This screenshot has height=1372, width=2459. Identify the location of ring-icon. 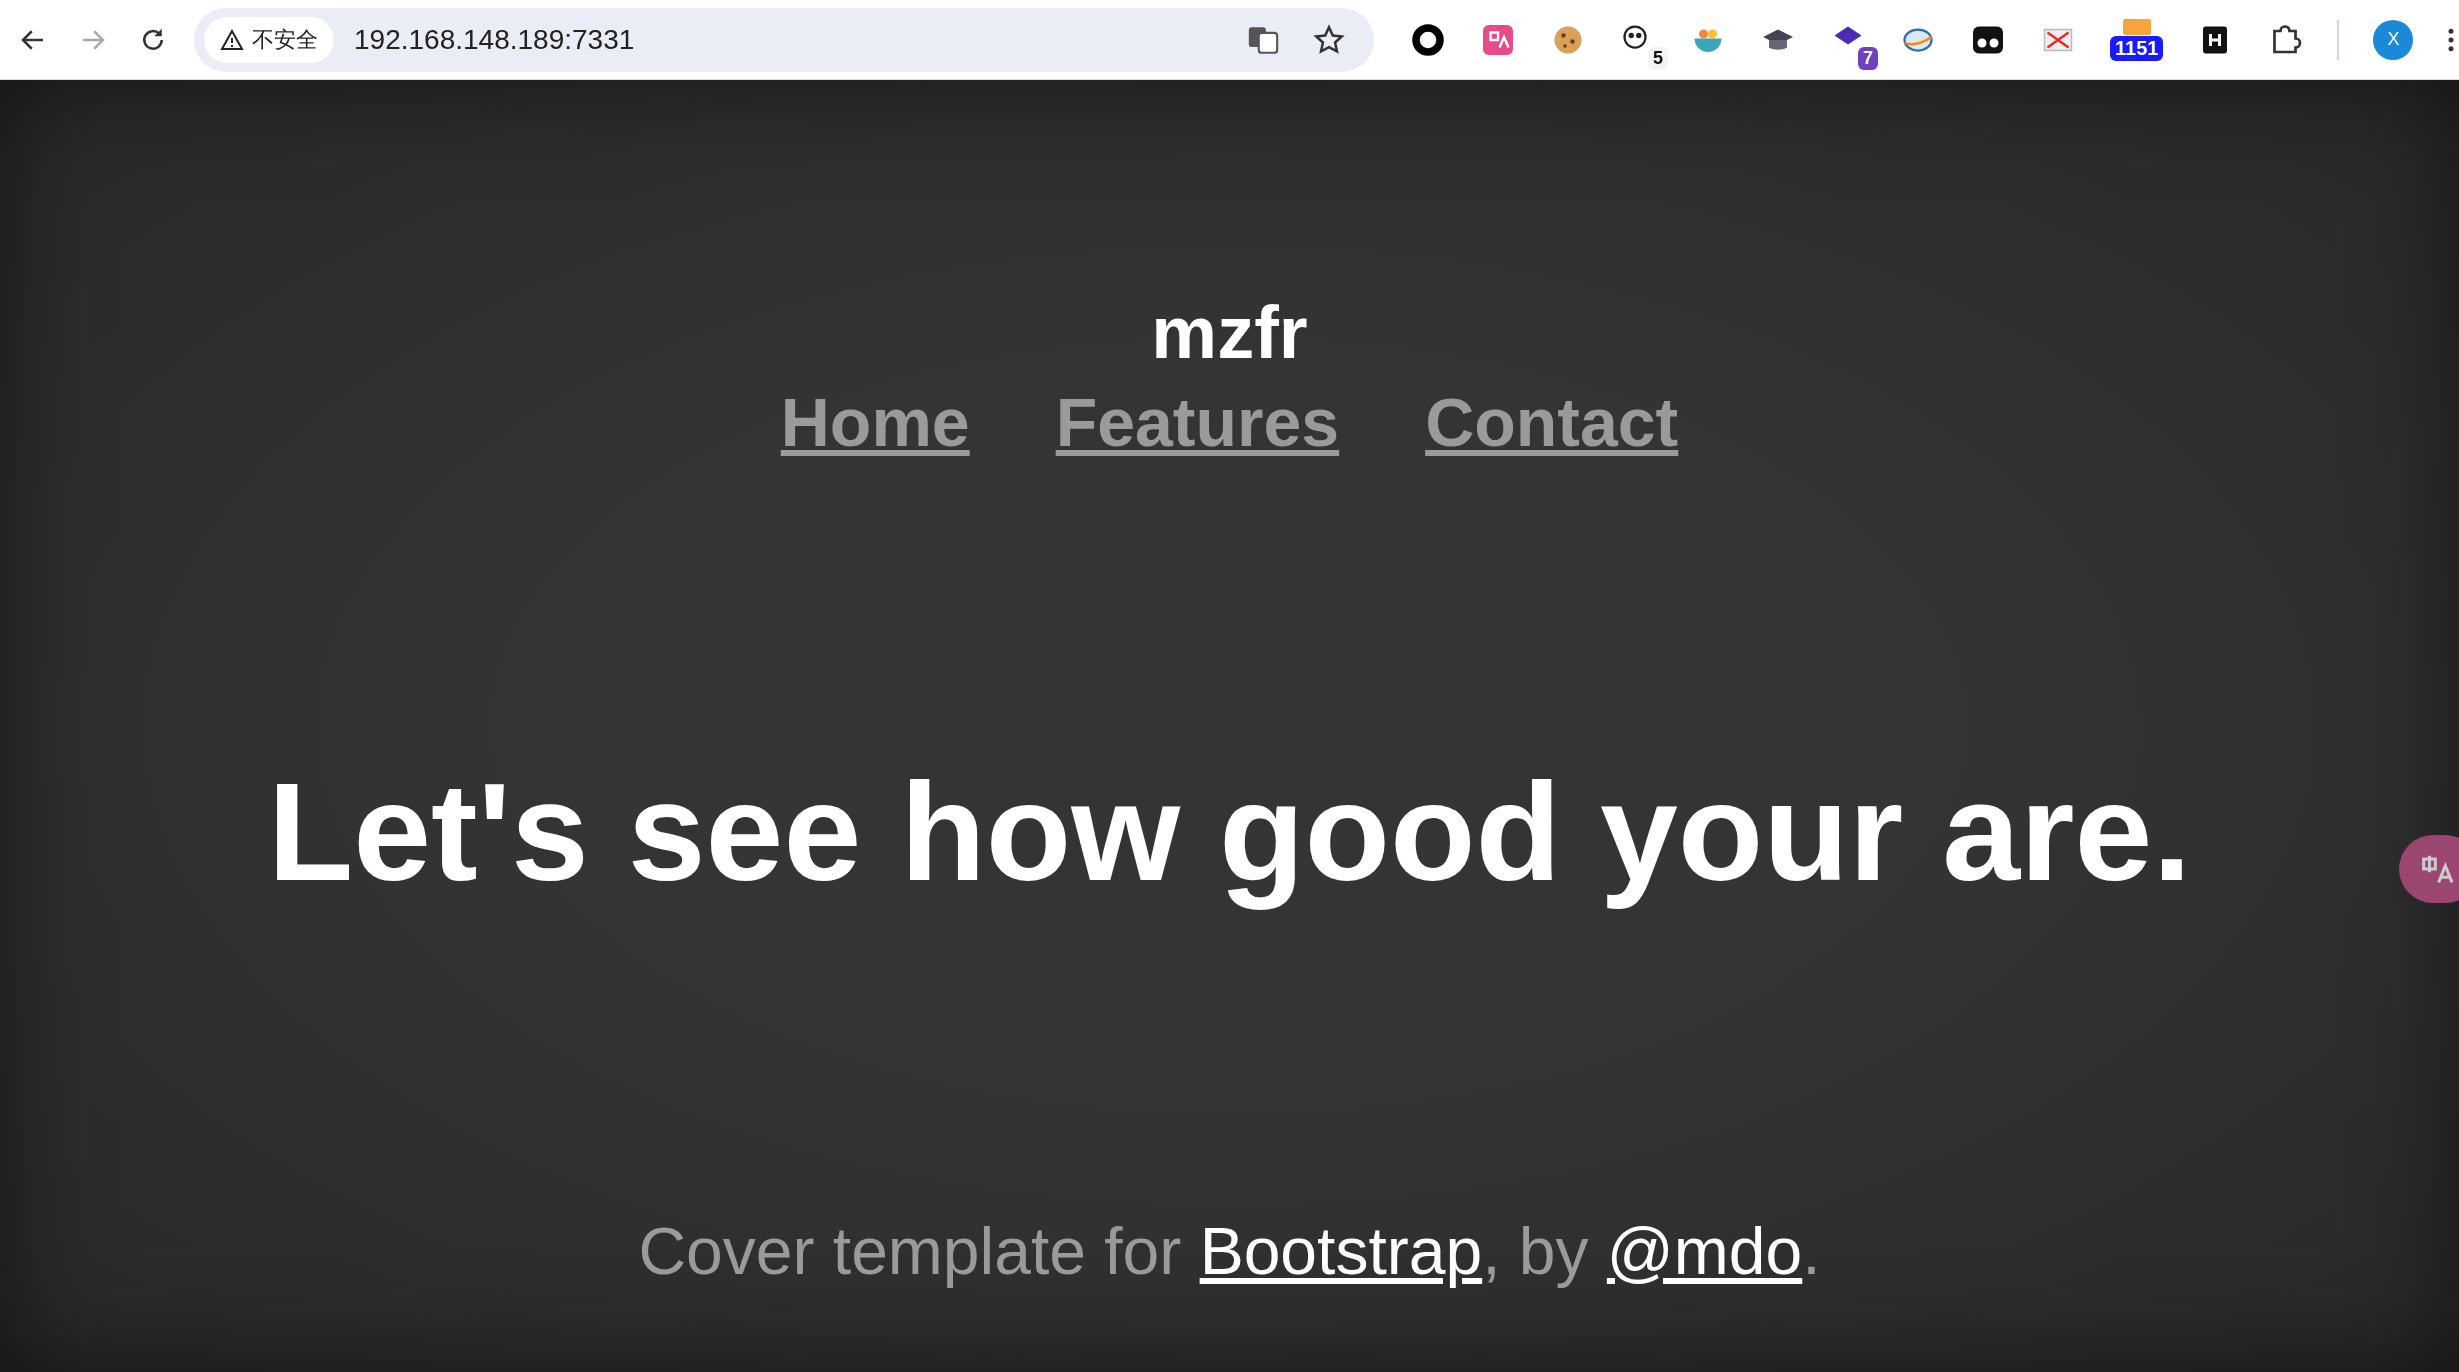
(1428, 39).